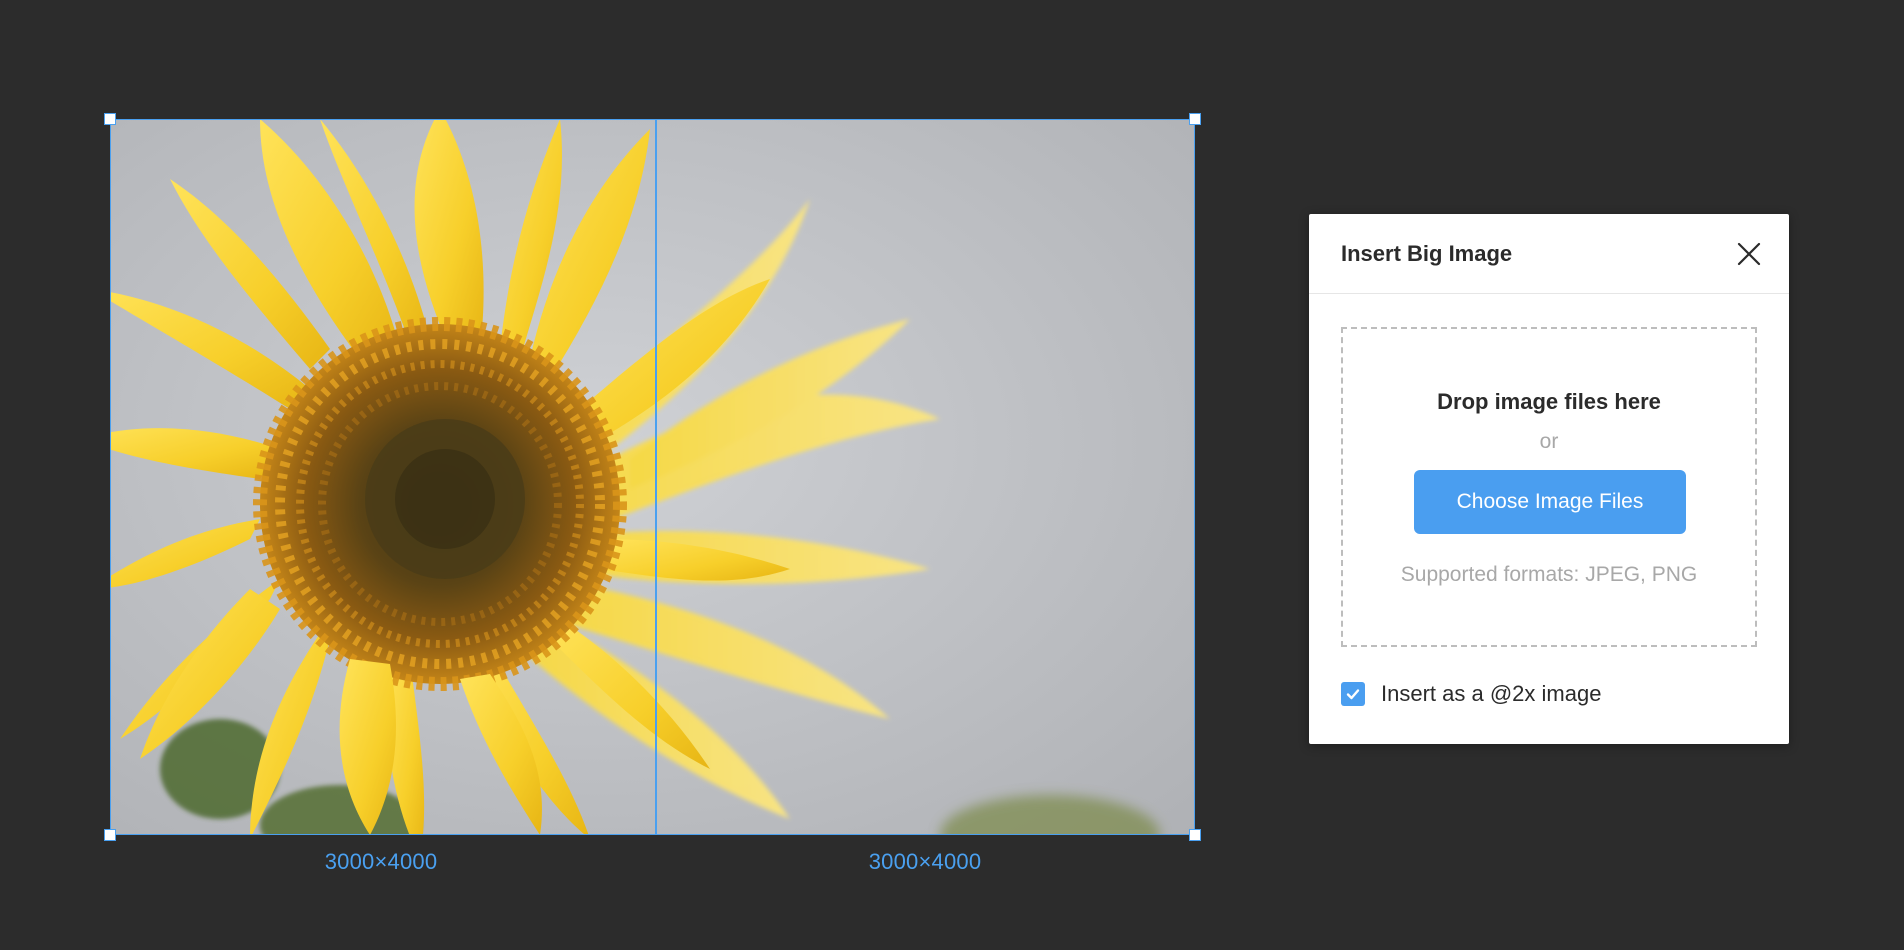 Image resolution: width=1904 pixels, height=950 pixels. I want to click on checkmark-icon, so click(1353, 694).